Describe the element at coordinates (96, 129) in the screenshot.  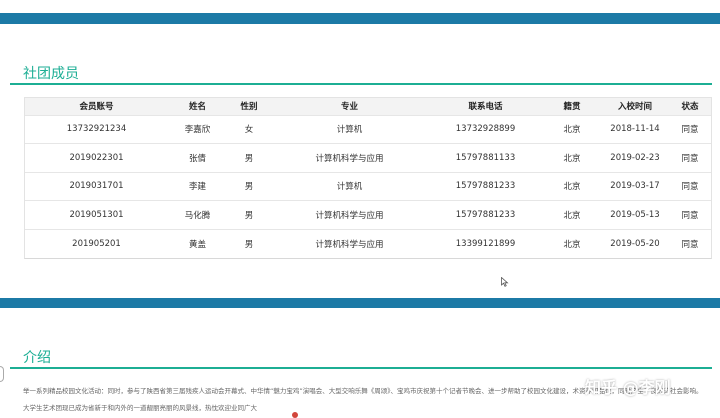
I see `cell-account: 13732921234` at that location.